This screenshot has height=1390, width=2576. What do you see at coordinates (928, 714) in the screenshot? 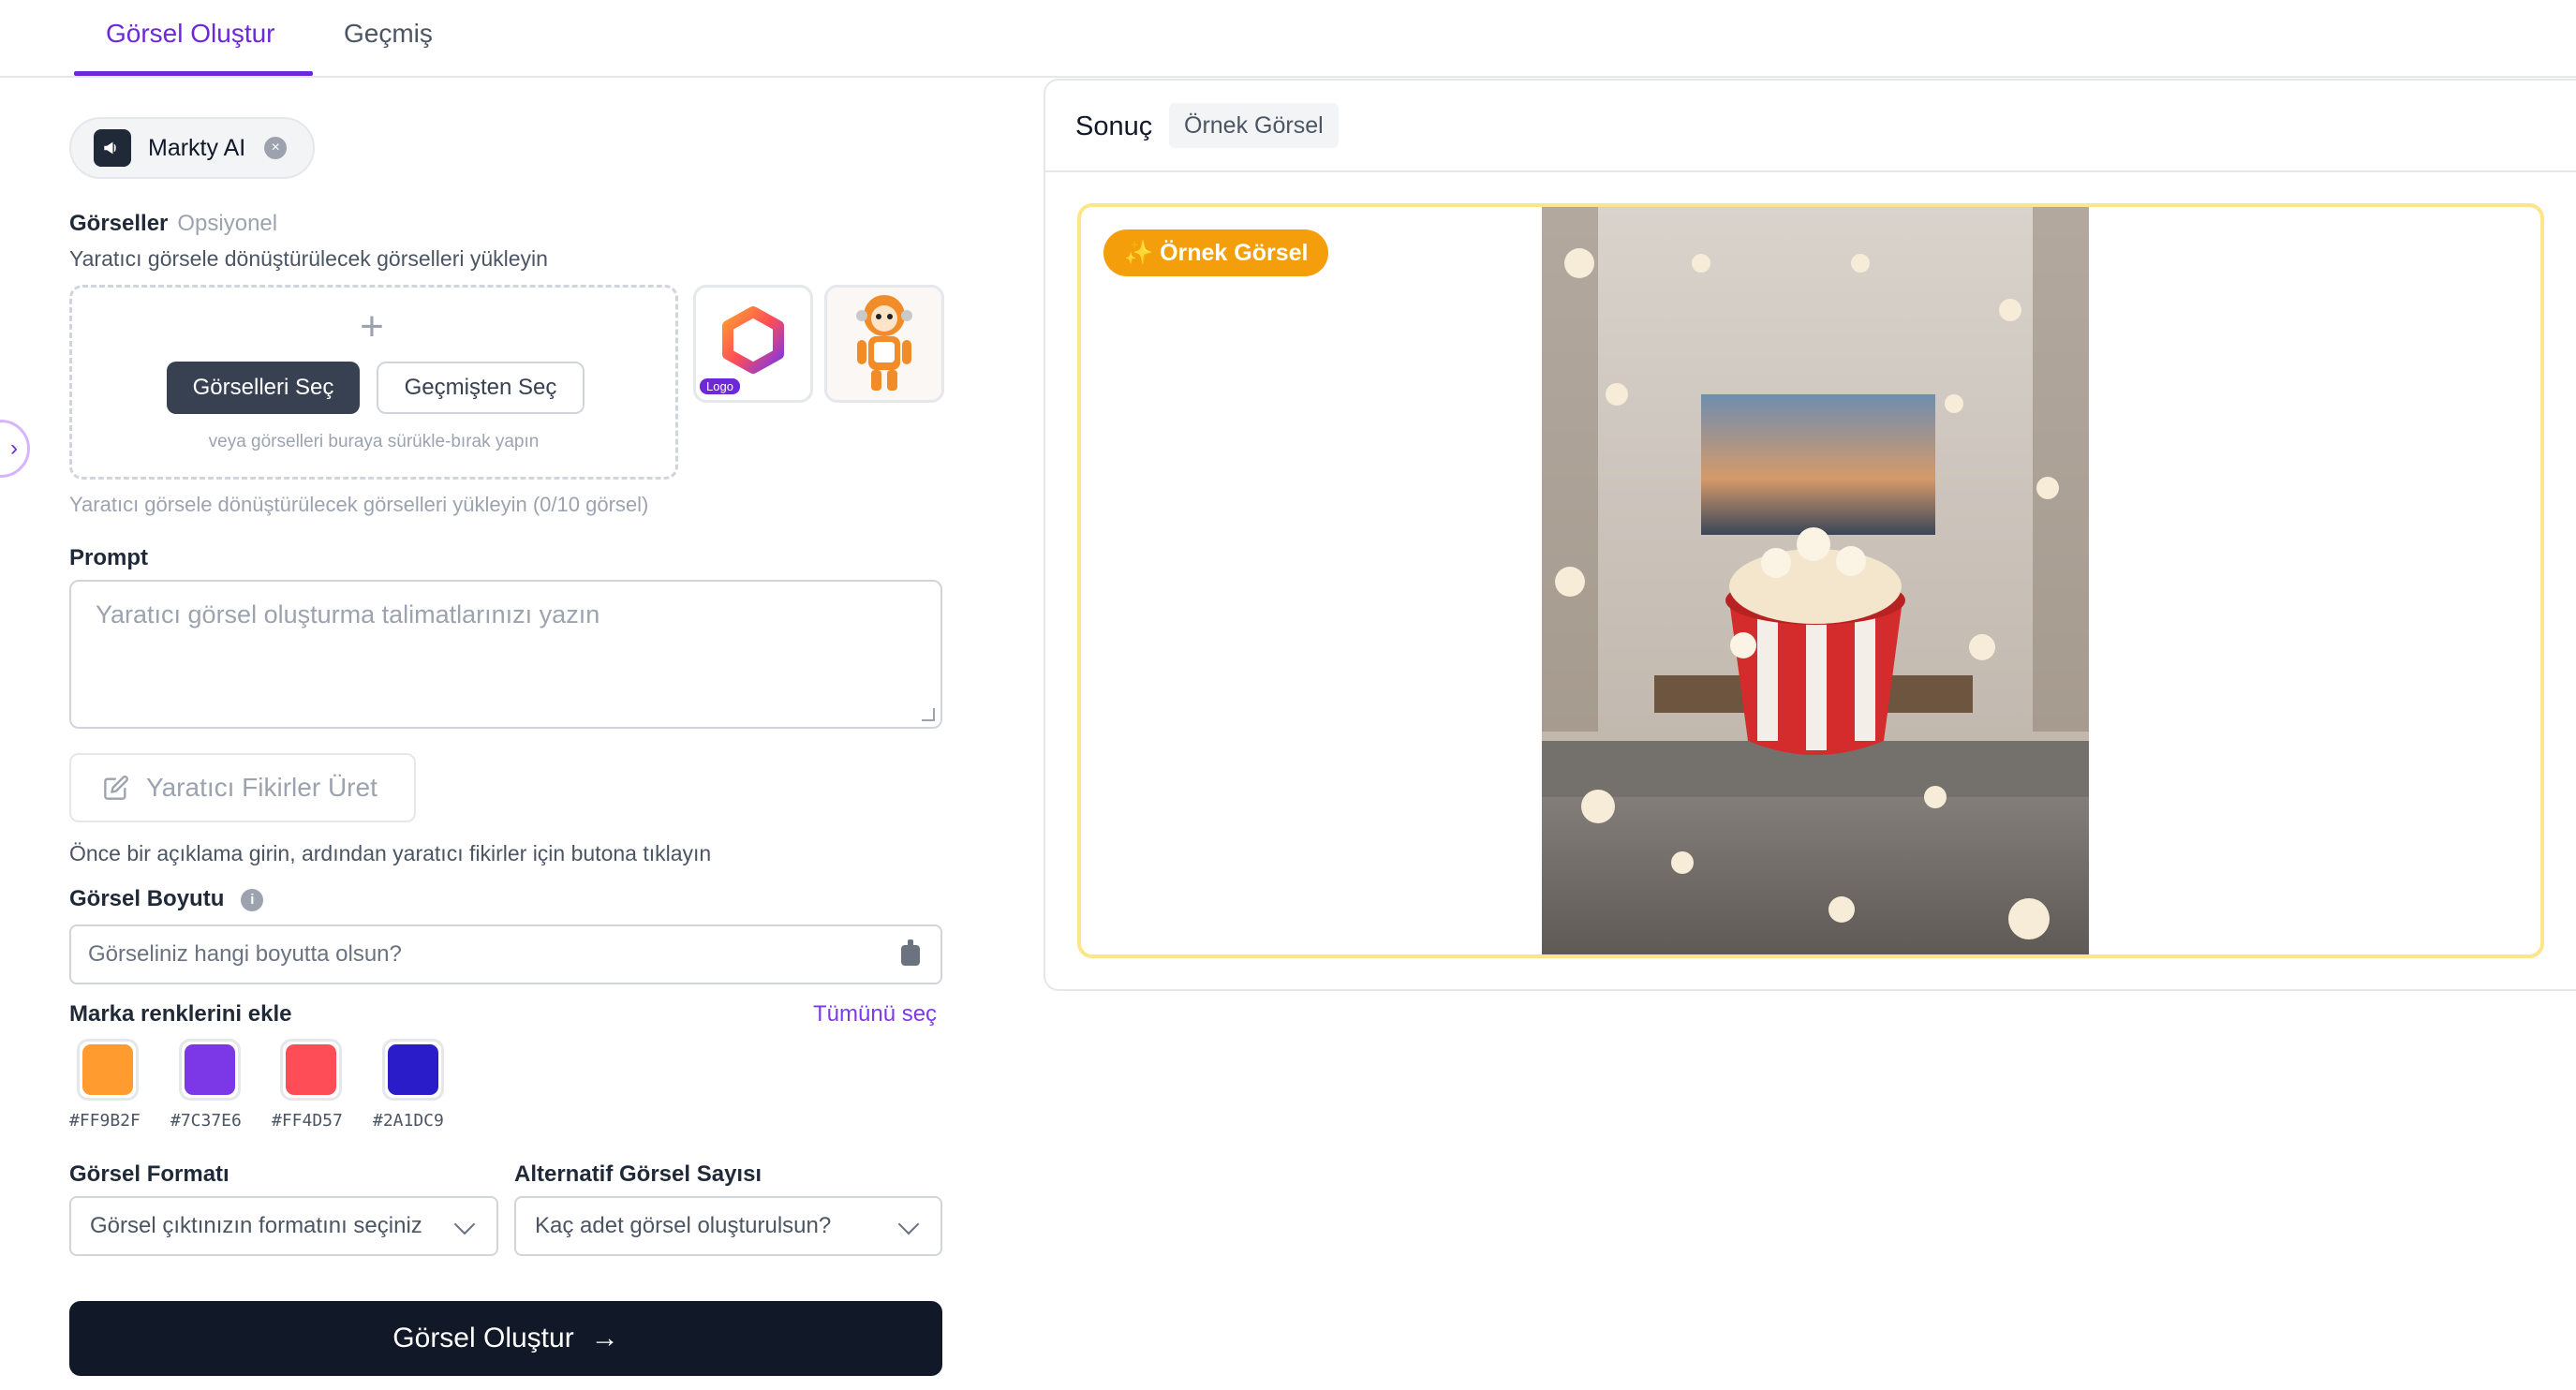
I see `resize-handle-icon` at bounding box center [928, 714].